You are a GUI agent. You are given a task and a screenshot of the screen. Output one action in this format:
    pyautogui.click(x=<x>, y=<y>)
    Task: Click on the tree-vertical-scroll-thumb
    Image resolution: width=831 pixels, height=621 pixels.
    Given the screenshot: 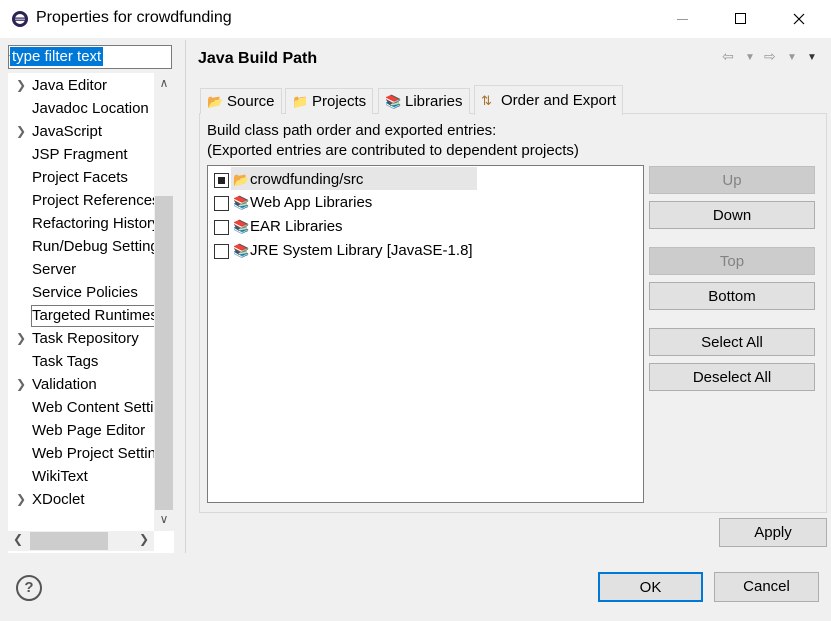 What is the action you would take?
    pyautogui.click(x=164, y=353)
    